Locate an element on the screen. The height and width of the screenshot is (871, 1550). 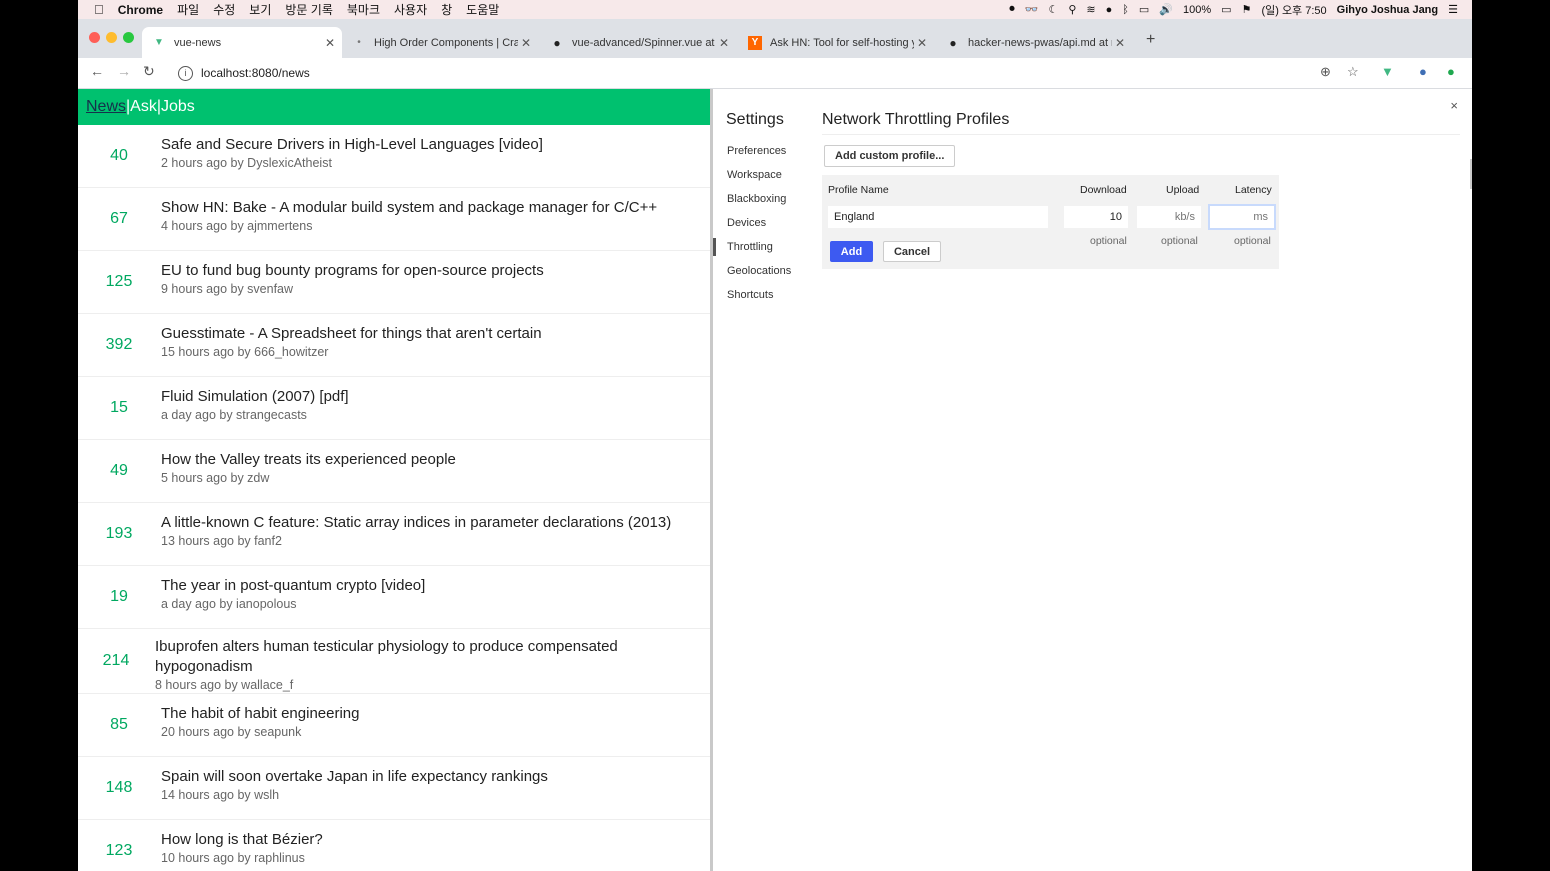
item-score: 49 is located at coordinates (119, 470).